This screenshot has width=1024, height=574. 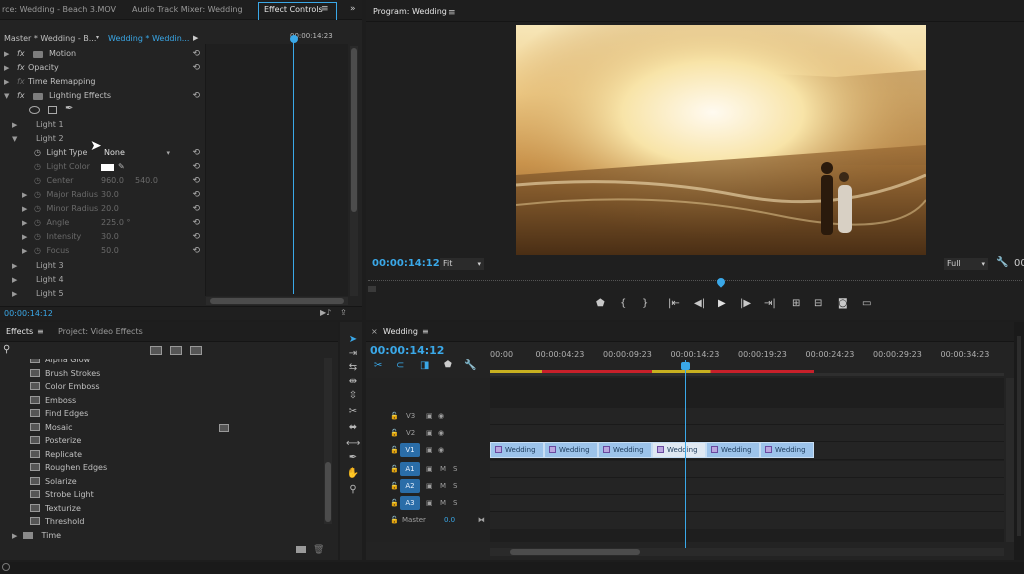 I want to click on tab-source: rce: Wedding - Beach 3.MOV, so click(x=59, y=10).